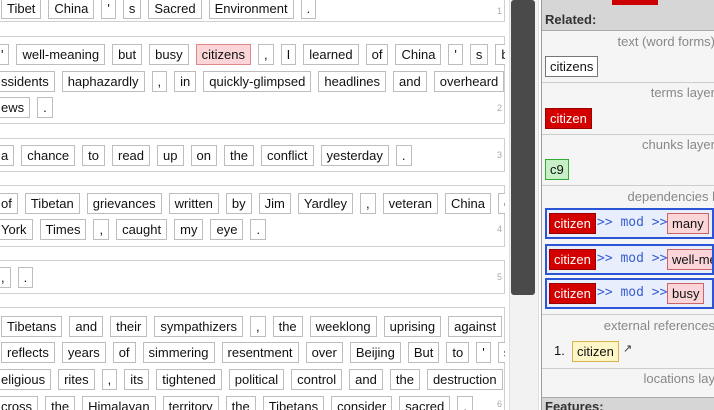 Image resolution: width=714 pixels, height=410 pixels. Describe the element at coordinates (557, 169) in the screenshot. I see `chunk-chip: c9` at that location.